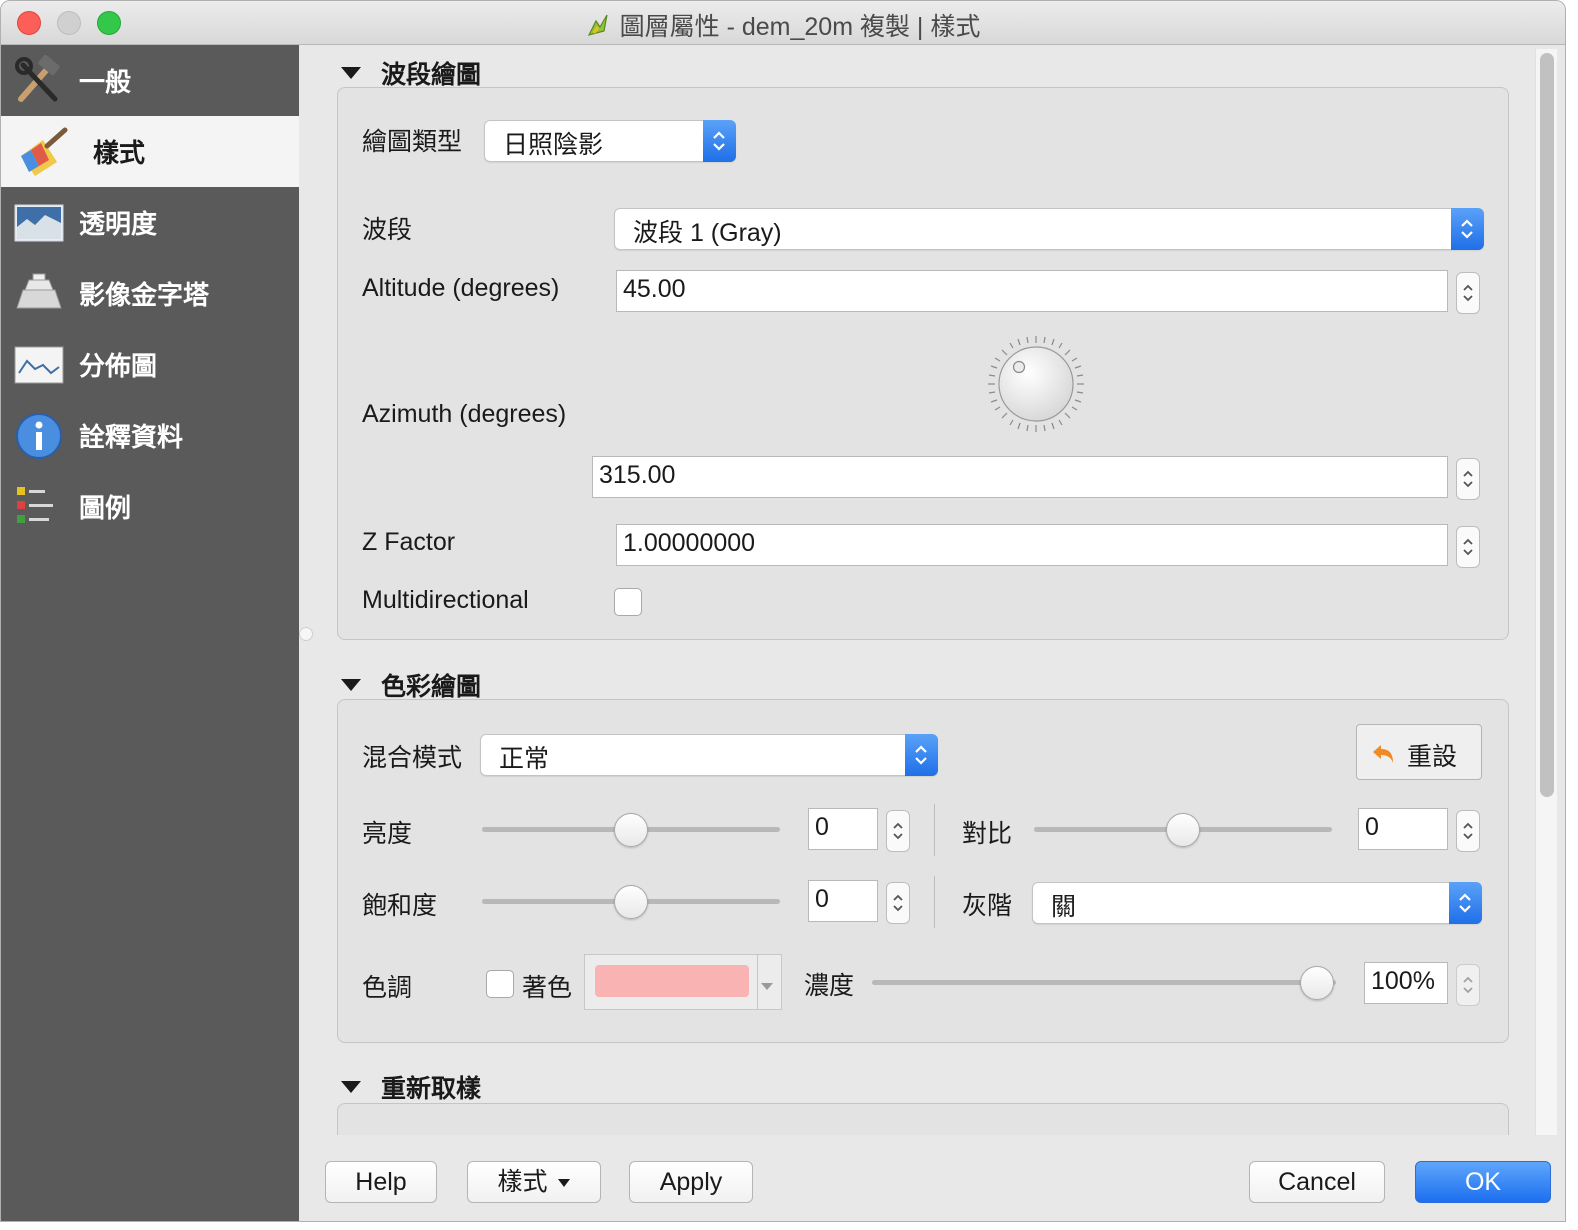 The height and width of the screenshot is (1230, 1578). What do you see at coordinates (118, 224) in the screenshot?
I see `sidebar-item-label: 透明度` at bounding box center [118, 224].